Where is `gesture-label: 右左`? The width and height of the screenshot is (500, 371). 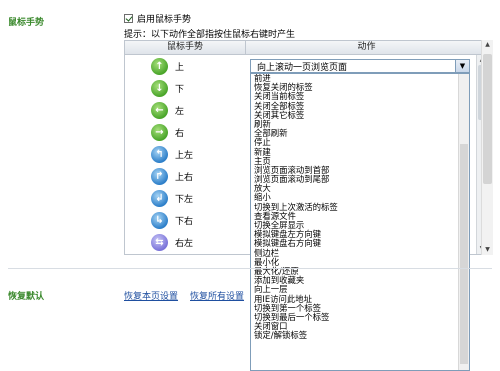 gesture-label: 右左 is located at coordinates (184, 243).